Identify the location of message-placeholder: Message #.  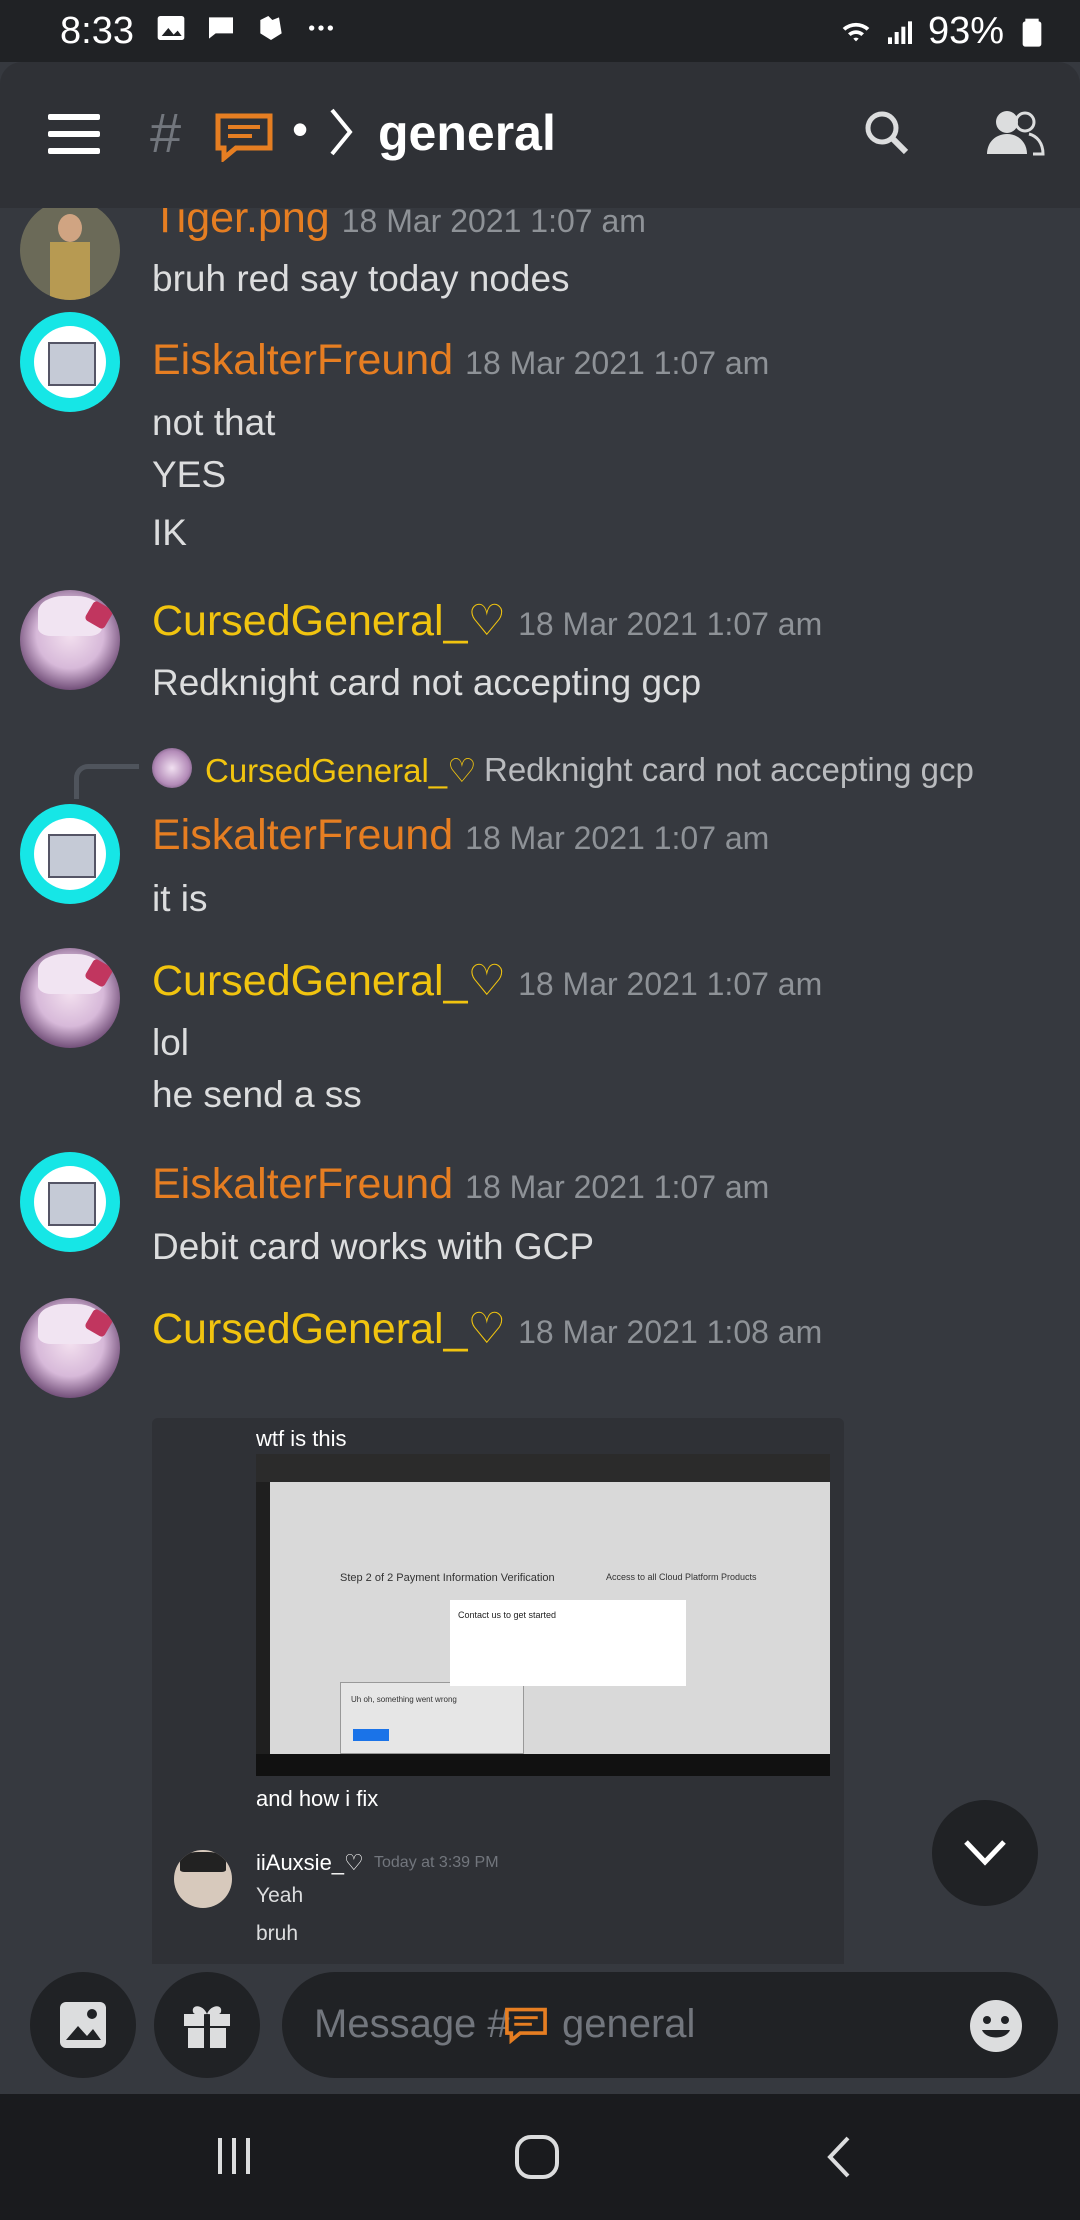
(412, 2024).